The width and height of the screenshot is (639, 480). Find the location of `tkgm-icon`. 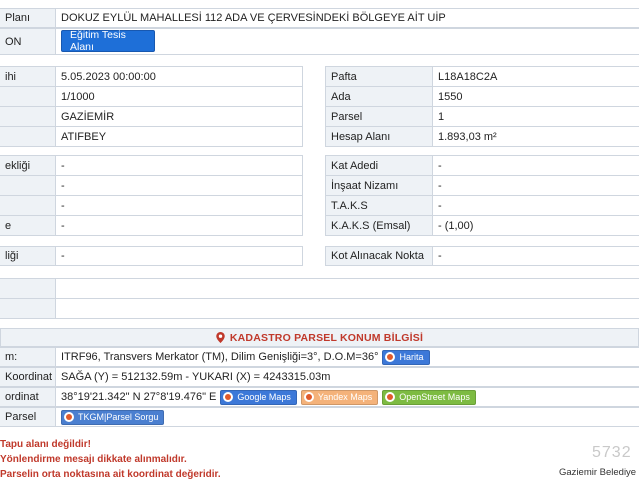

tkgm-icon is located at coordinates (69, 417).